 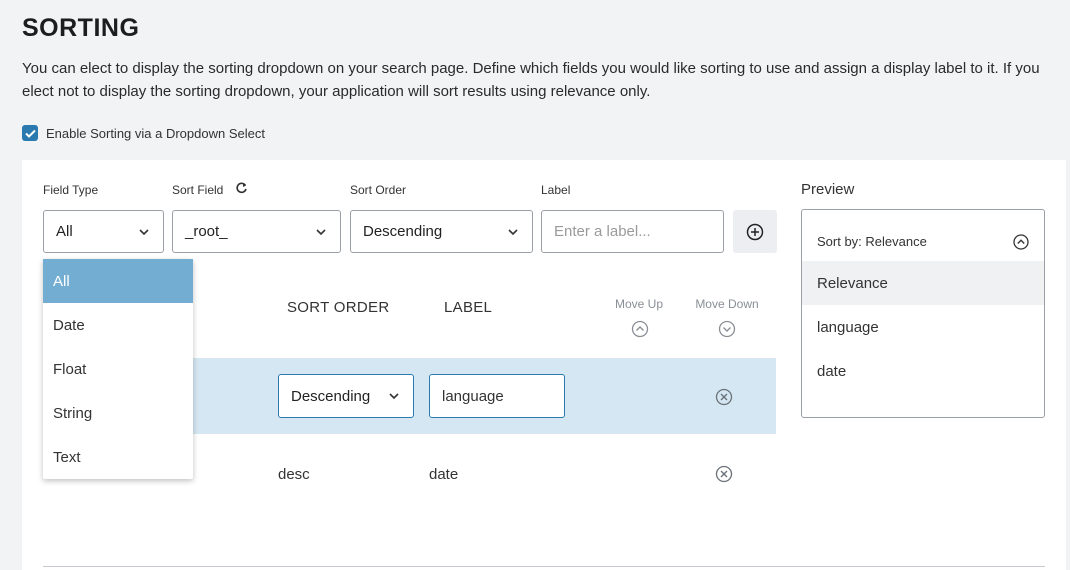 What do you see at coordinates (331, 396) in the screenshot?
I see `row-sort-order-value: Descending` at bounding box center [331, 396].